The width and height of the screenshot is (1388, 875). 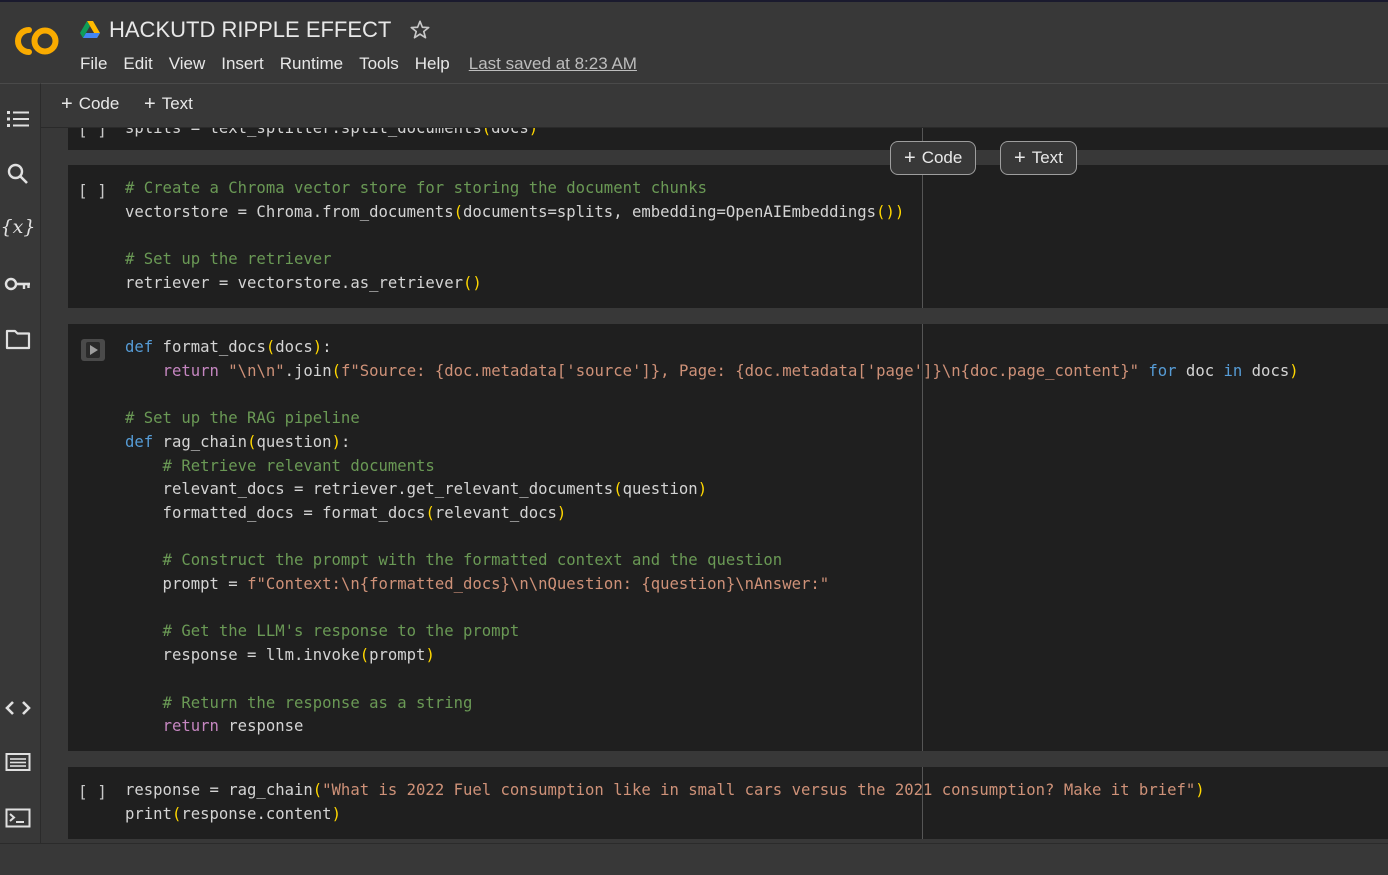 I want to click on menu-runtime: Runtime, so click(x=311, y=64).